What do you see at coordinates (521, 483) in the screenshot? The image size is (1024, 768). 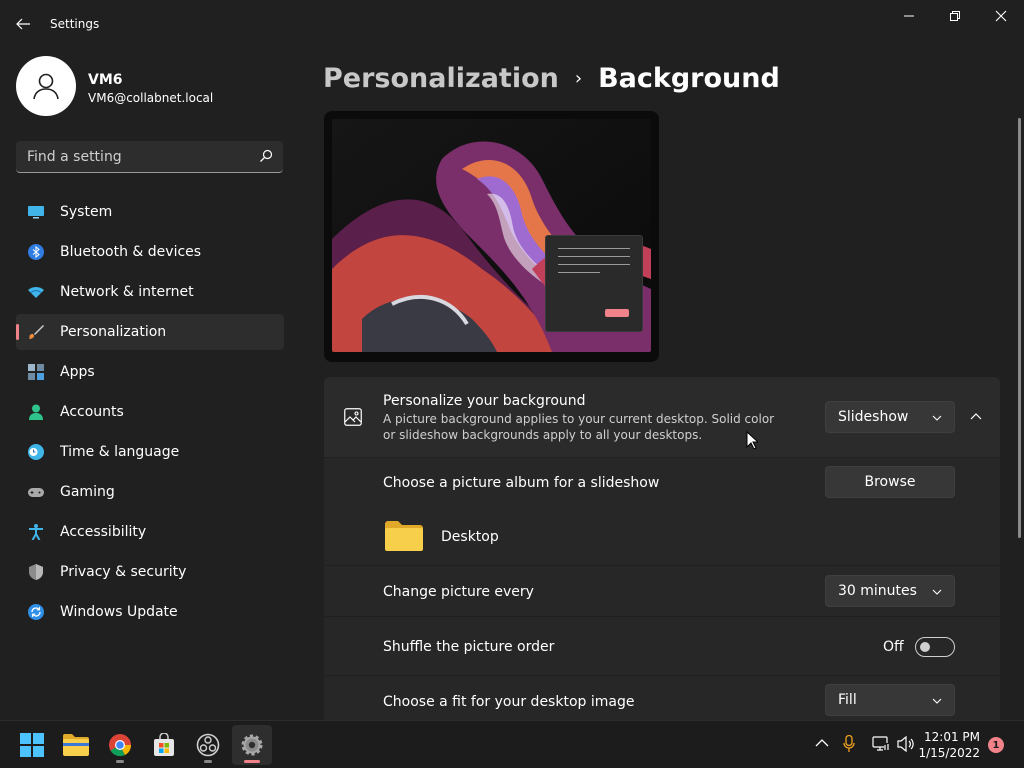 I see `album-label: Choose a picture album for a slideshow` at bounding box center [521, 483].